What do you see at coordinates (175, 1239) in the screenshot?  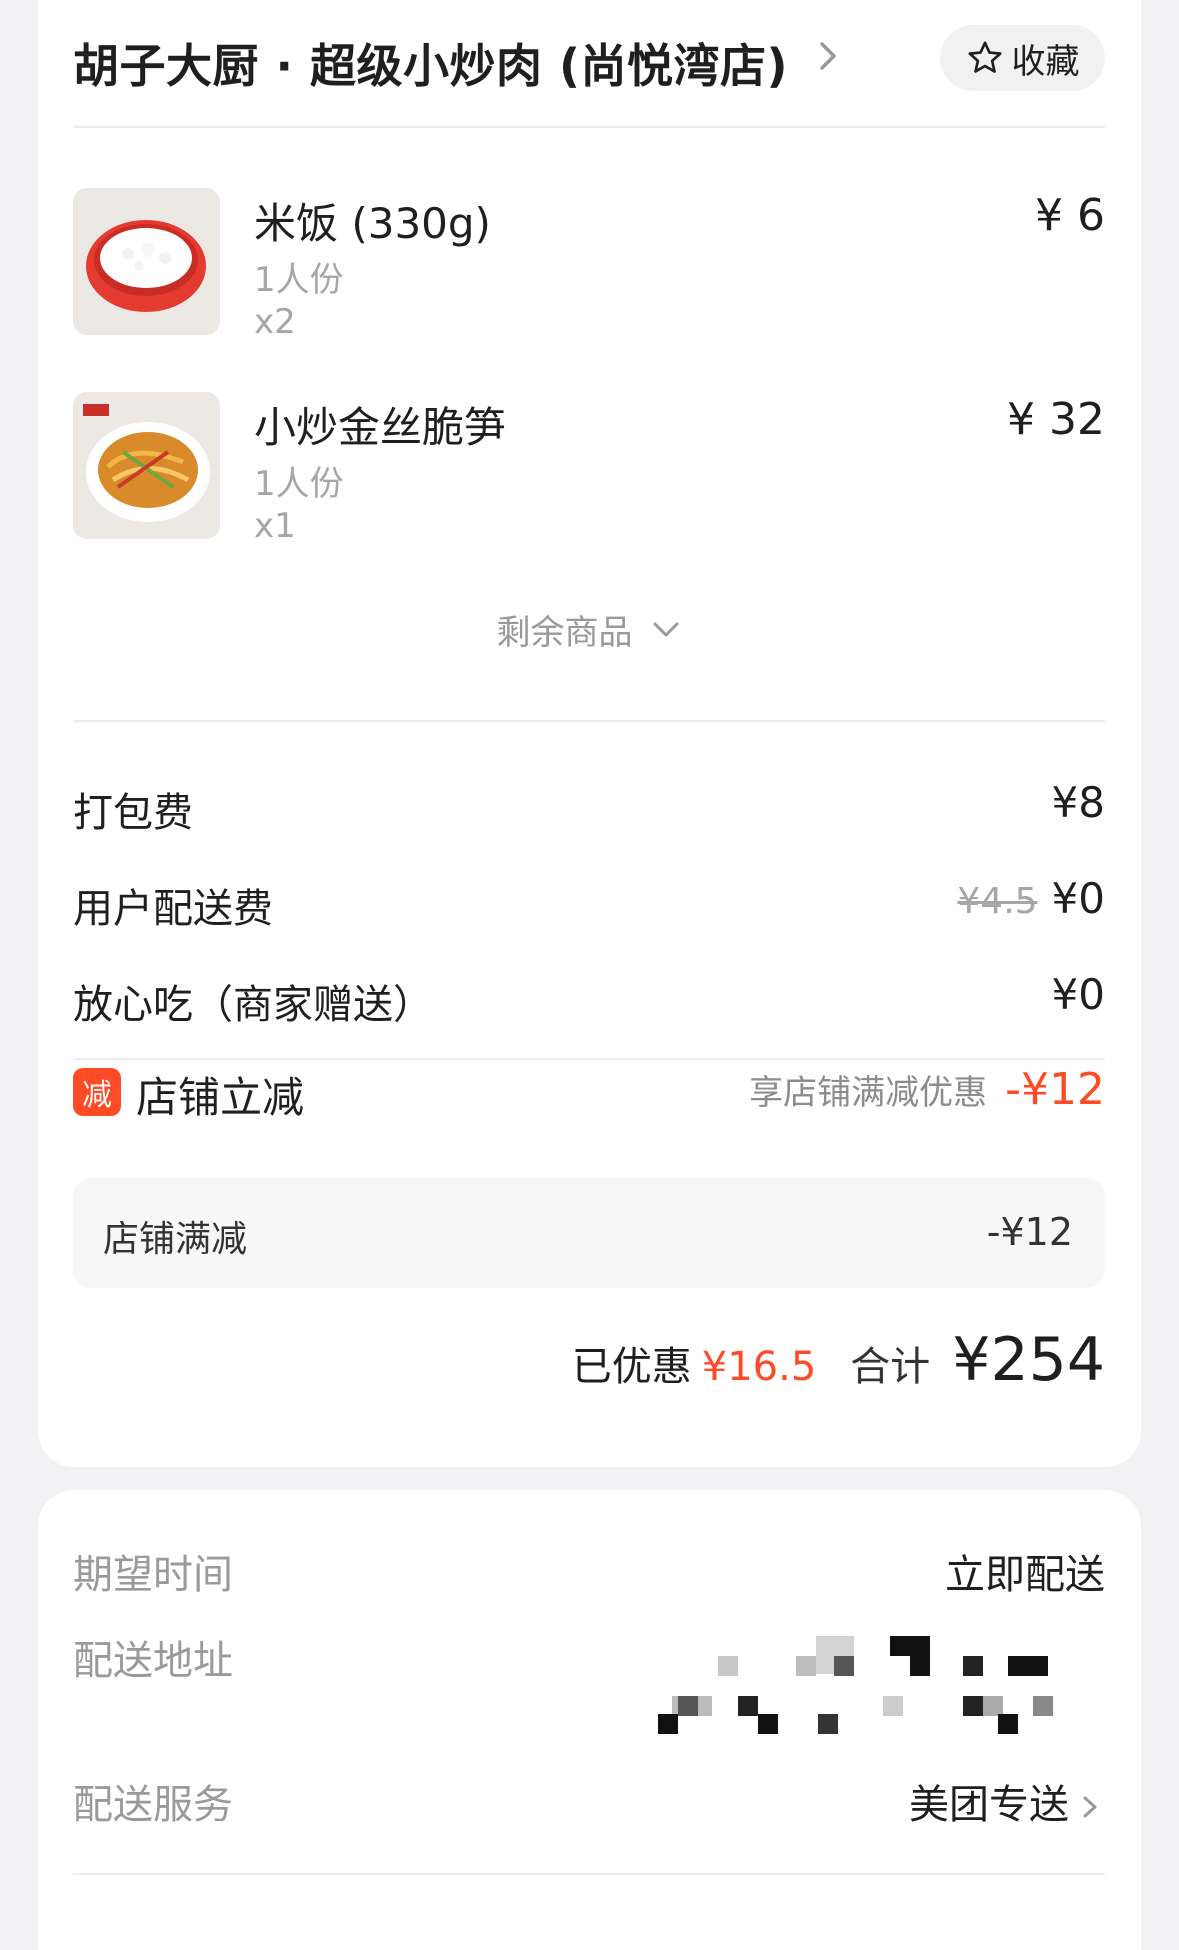 I see `promo-detail-label: 店铺满减` at bounding box center [175, 1239].